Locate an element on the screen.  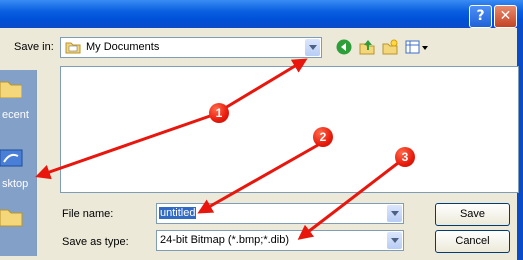
arrow-1-to-desktop is located at coordinates (123, 147).